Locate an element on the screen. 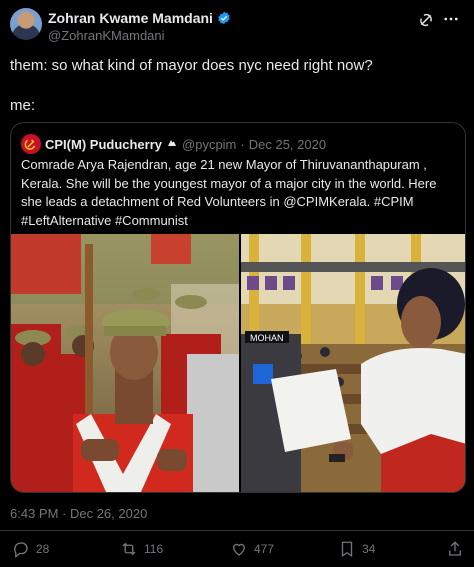 This screenshot has height=567, width=474. quote-header: CPI(M) Puducherry @pycpim · Dec 25, 2020 is located at coordinates (173, 144).